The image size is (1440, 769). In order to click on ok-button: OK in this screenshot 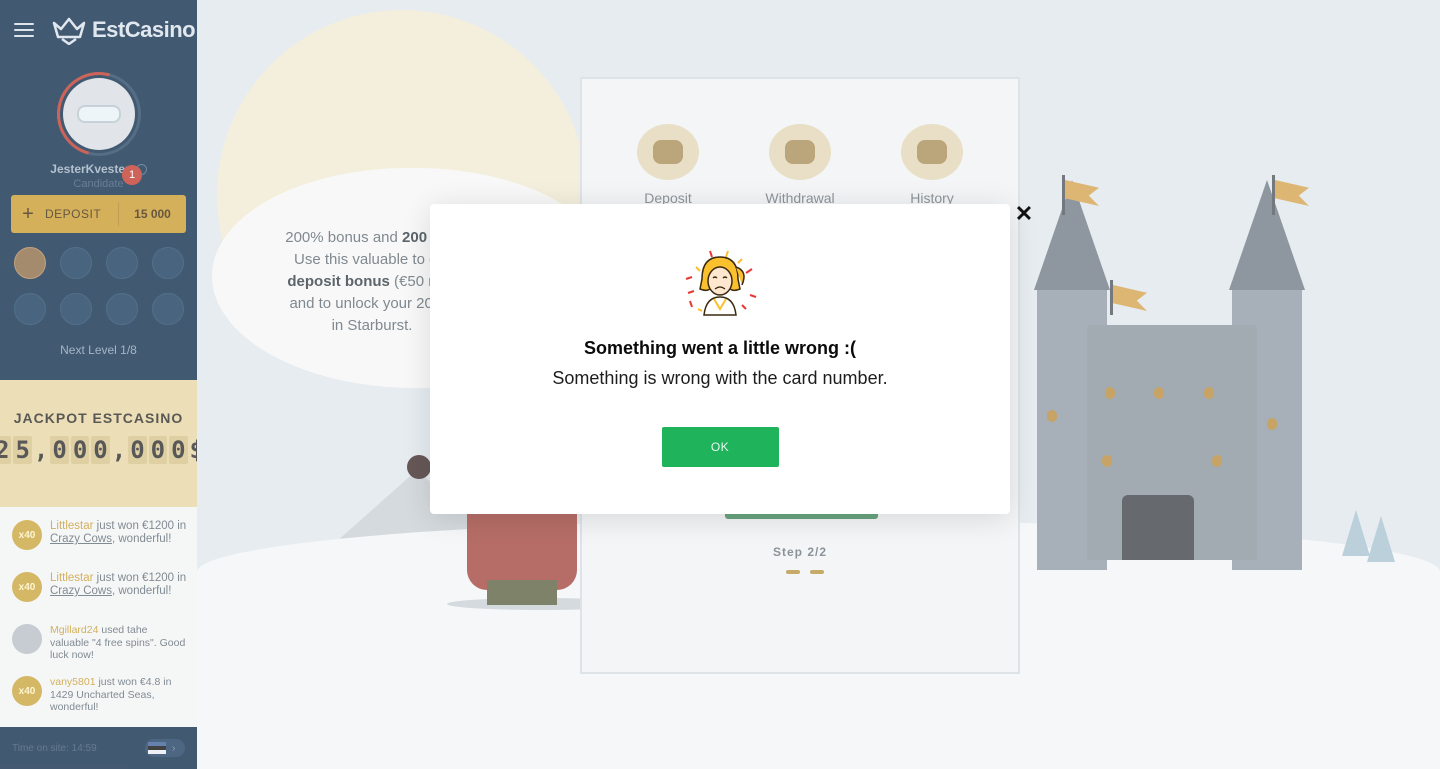, I will do `click(720, 447)`.